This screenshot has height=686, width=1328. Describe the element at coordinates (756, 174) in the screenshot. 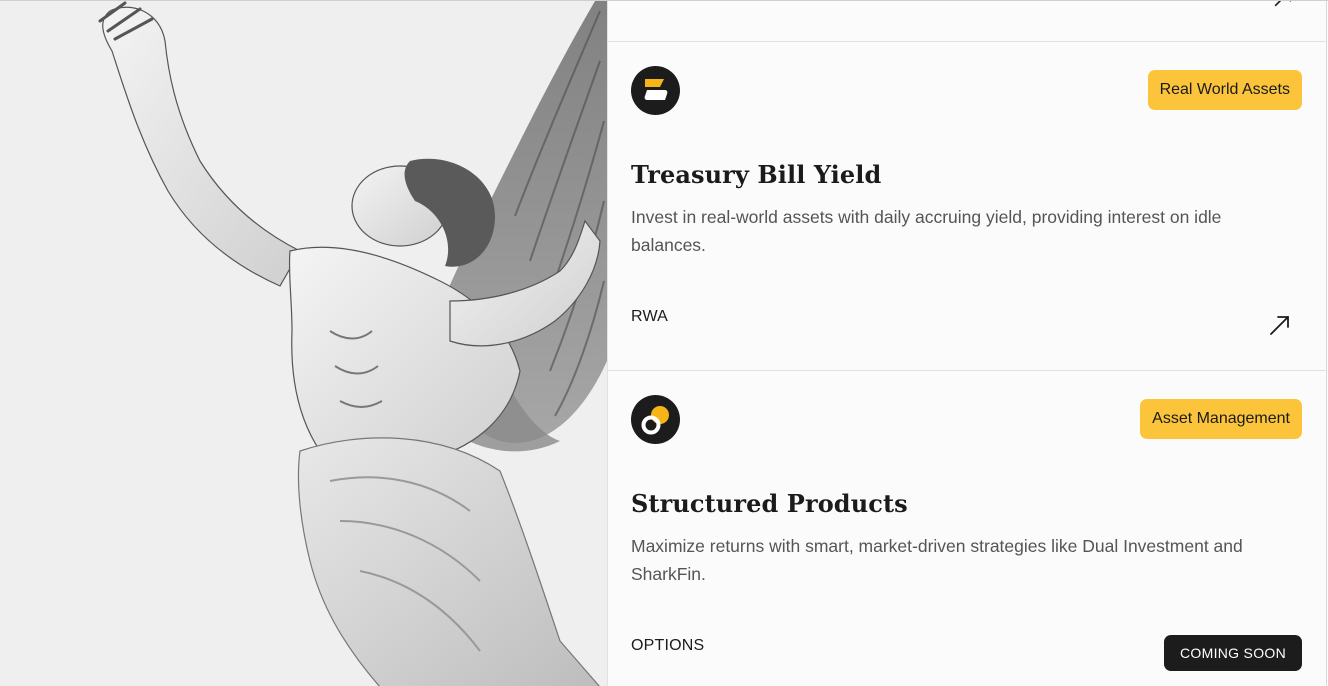

I see `product-title: Treasury Bill Yield` at that location.